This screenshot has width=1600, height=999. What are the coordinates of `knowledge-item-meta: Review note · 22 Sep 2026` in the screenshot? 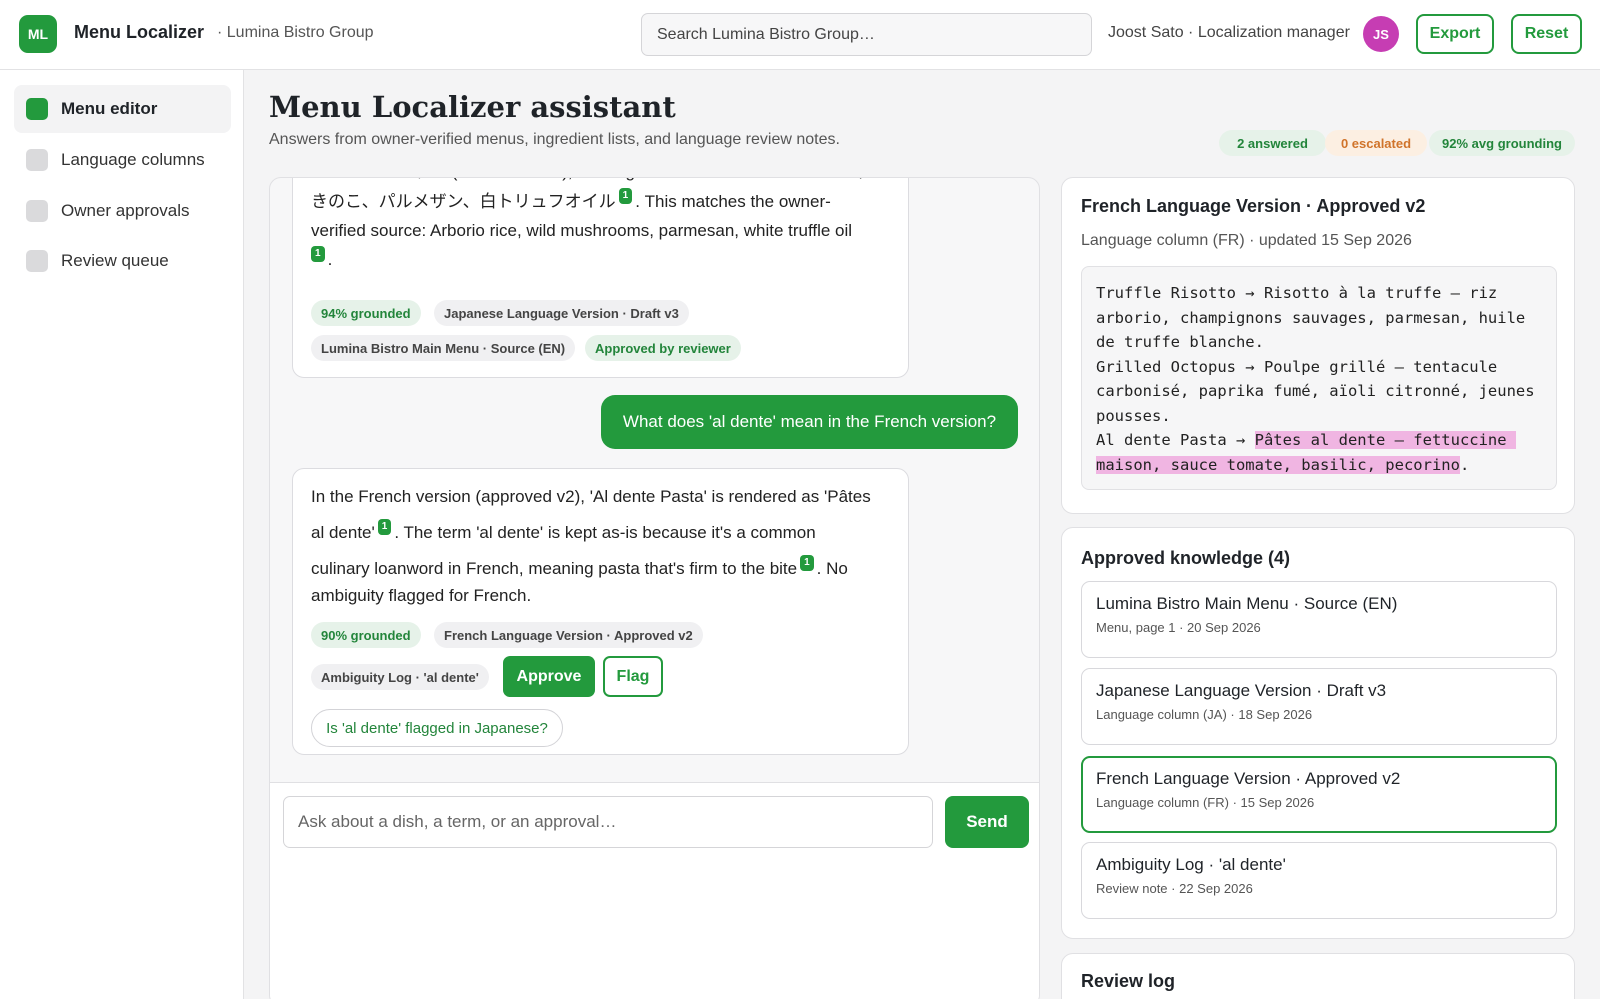 It's located at (1174, 888).